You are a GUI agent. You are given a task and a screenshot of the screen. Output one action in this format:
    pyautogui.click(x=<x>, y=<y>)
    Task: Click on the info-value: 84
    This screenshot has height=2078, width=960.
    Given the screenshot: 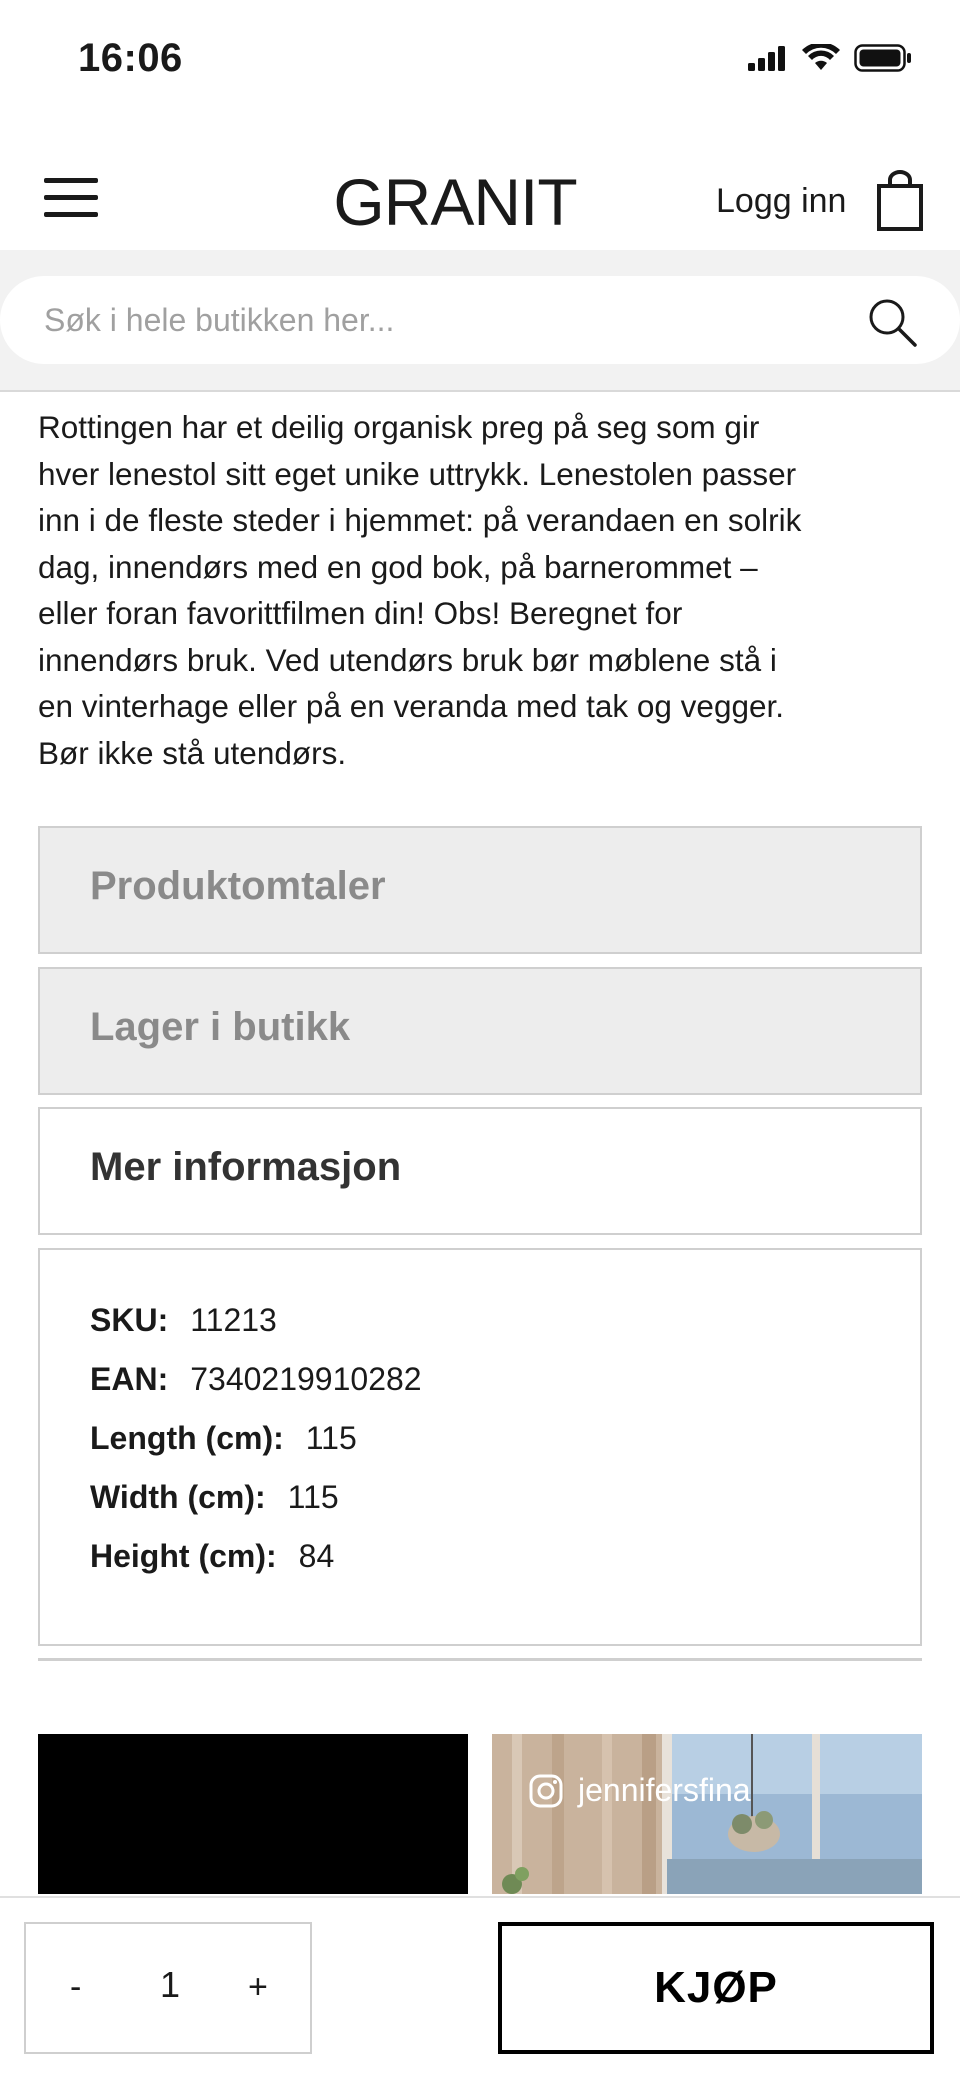 What is the action you would take?
    pyautogui.click(x=316, y=1556)
    